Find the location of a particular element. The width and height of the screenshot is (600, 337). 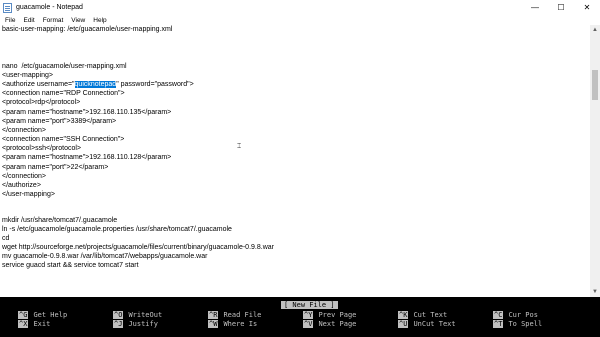

shortcut-next-page: ^V Next Page is located at coordinates (329, 324).